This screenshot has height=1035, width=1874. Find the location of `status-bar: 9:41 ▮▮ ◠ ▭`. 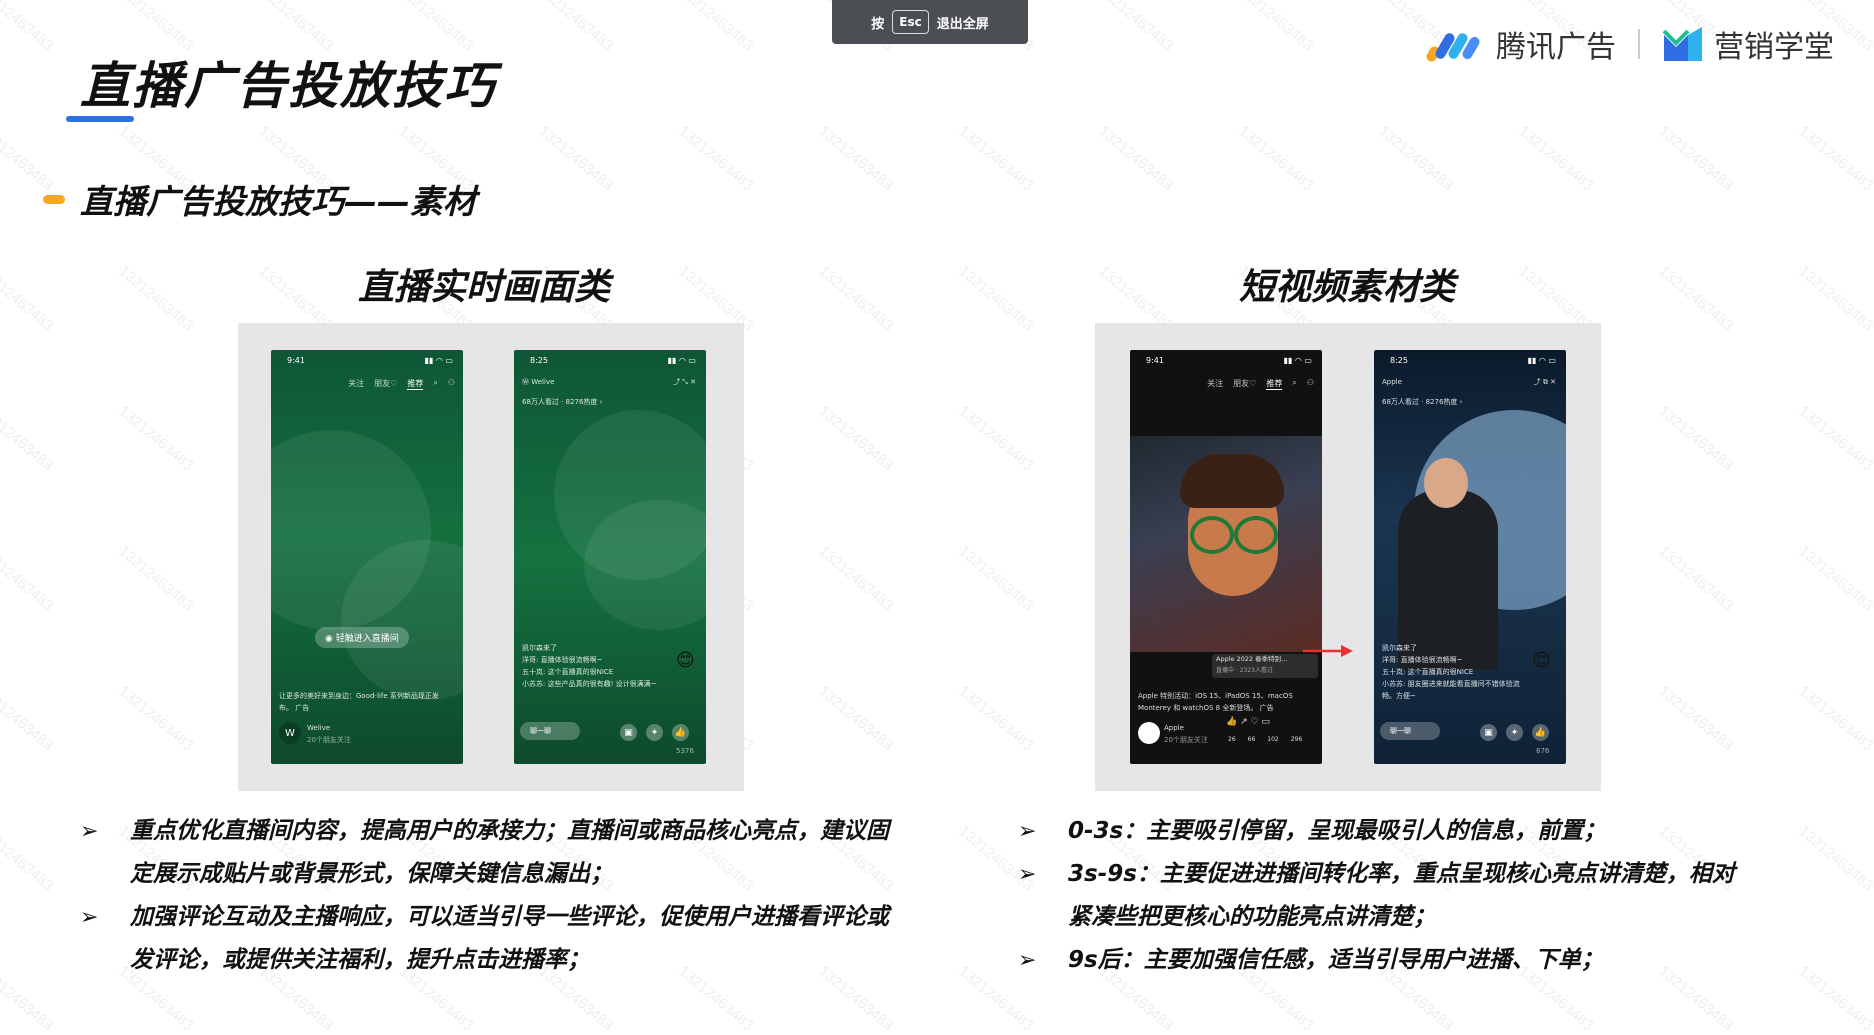

status-bar: 9:41 ▮▮ ◠ ▭ is located at coordinates (370, 360).